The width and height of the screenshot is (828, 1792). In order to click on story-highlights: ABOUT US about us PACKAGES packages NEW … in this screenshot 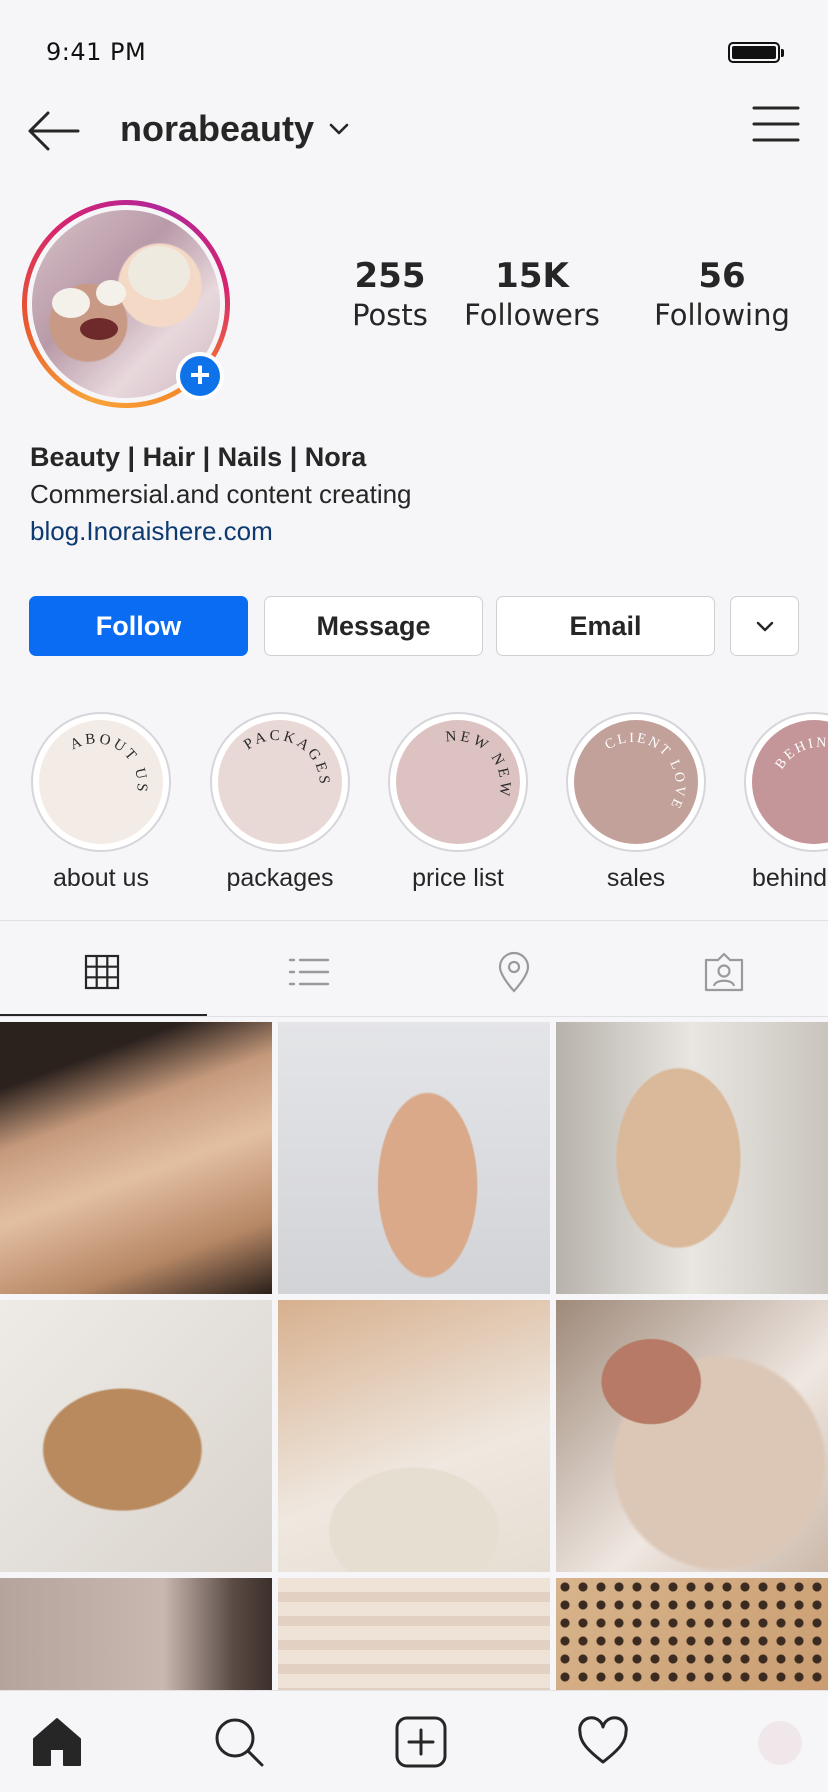, I will do `click(414, 805)`.